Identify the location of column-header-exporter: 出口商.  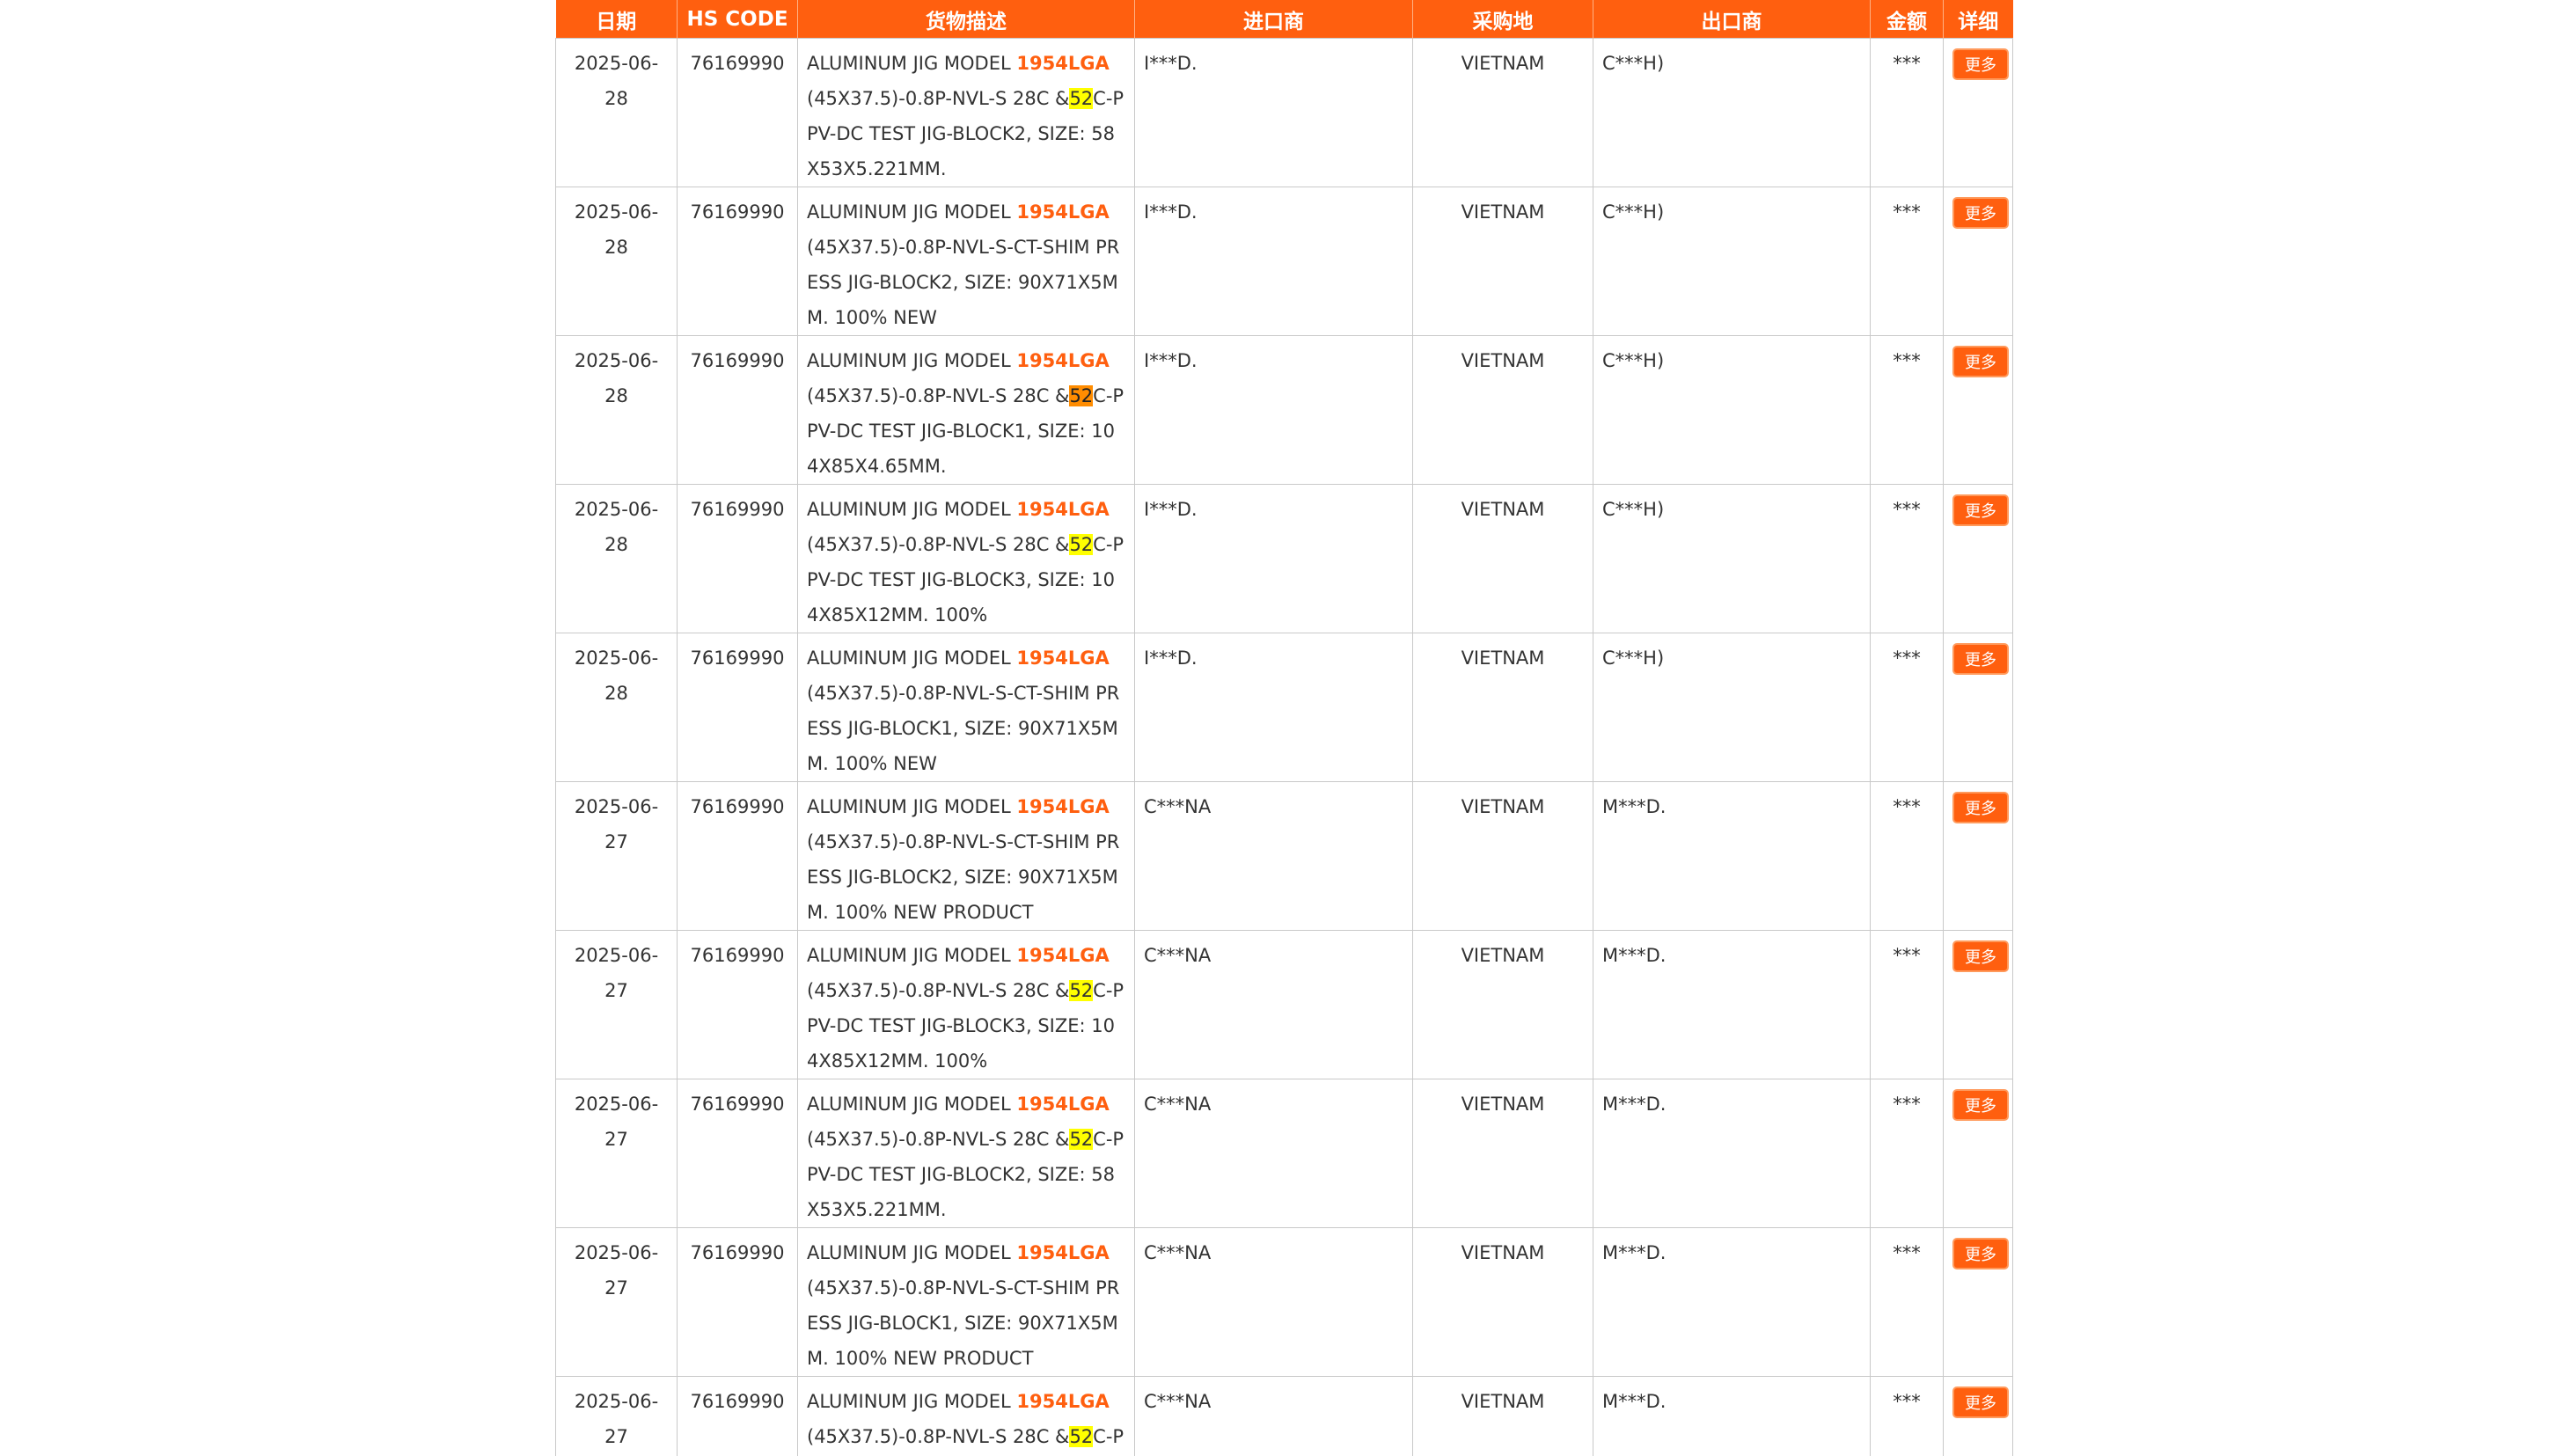
(1732, 19).